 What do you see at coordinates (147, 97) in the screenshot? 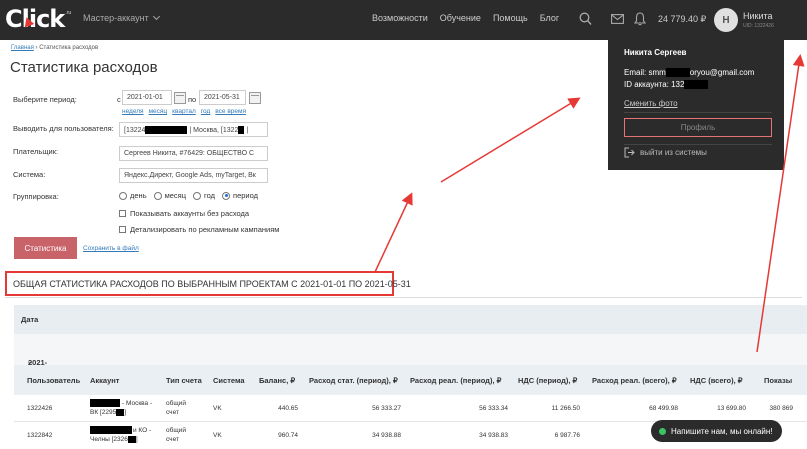
I see `date-from-input: 2021-01-01` at bounding box center [147, 97].